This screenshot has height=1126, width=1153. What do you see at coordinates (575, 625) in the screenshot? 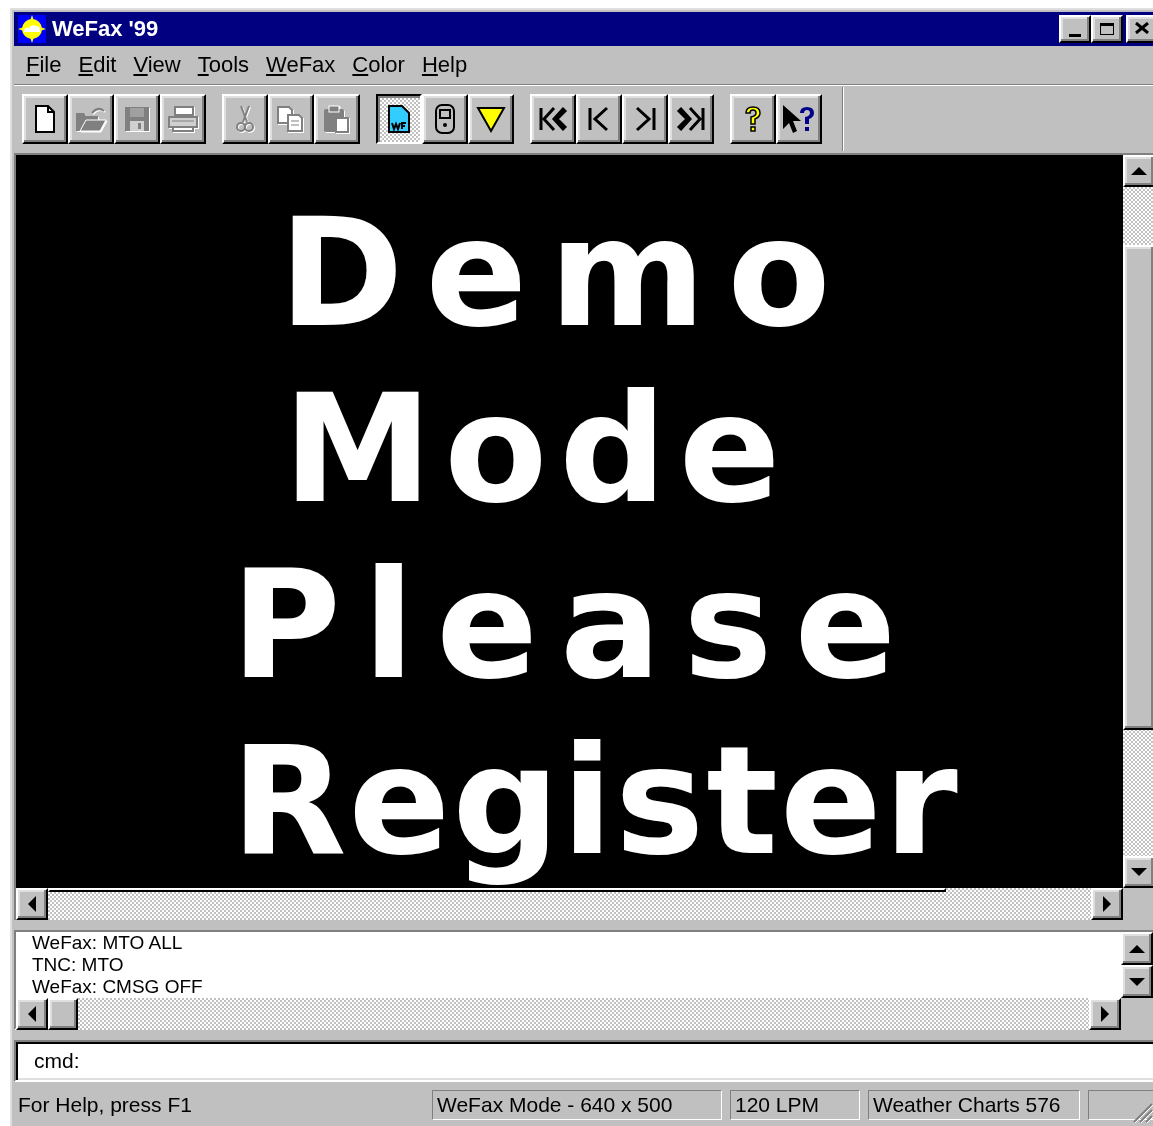
I see `fax-text-line: Please` at bounding box center [575, 625].